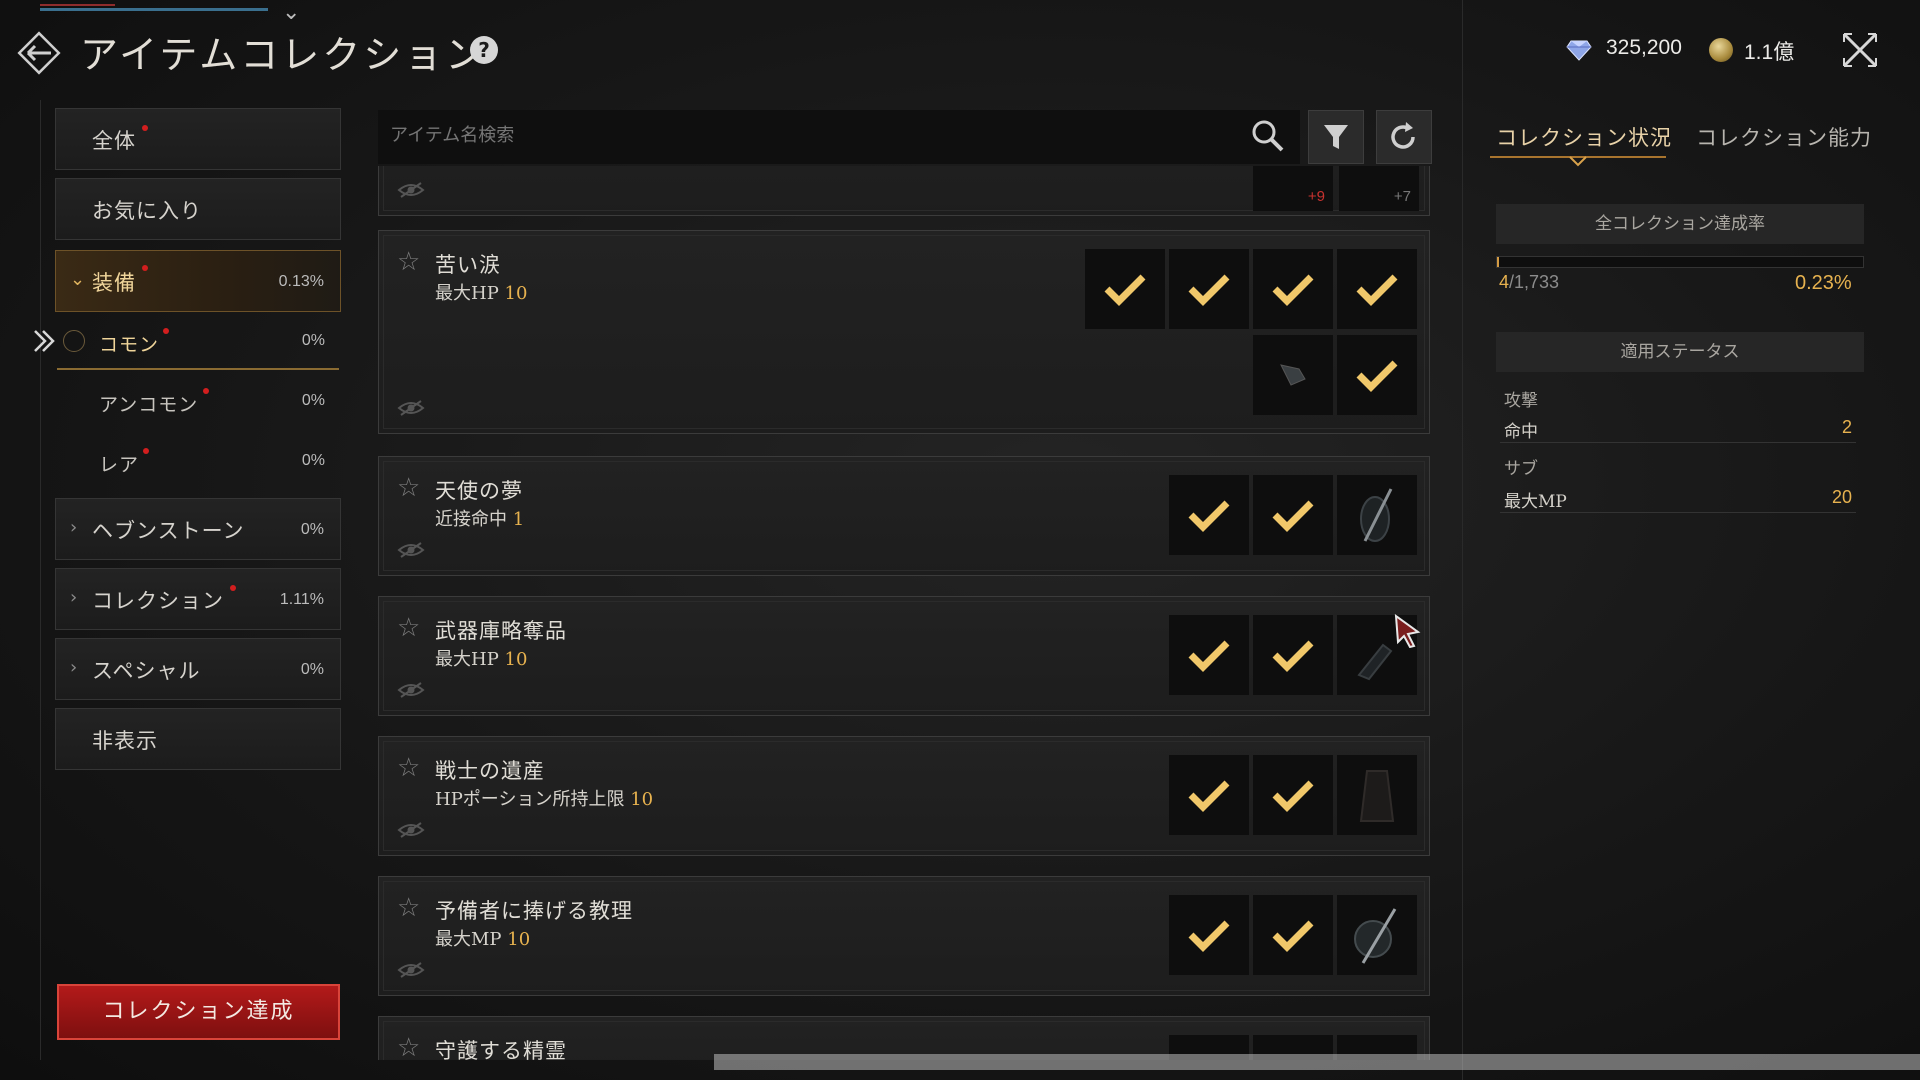 The width and height of the screenshot is (1920, 1080). I want to click on sidebar-item-all: 全体, so click(198, 139).